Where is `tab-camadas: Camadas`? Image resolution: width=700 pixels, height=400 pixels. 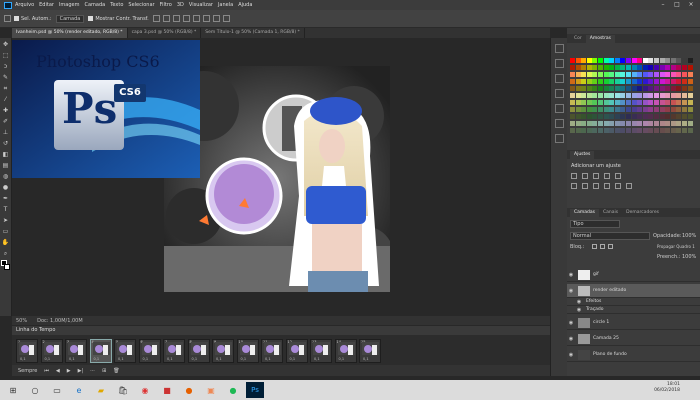
tab-camadas: Camadas is located at coordinates (584, 213).